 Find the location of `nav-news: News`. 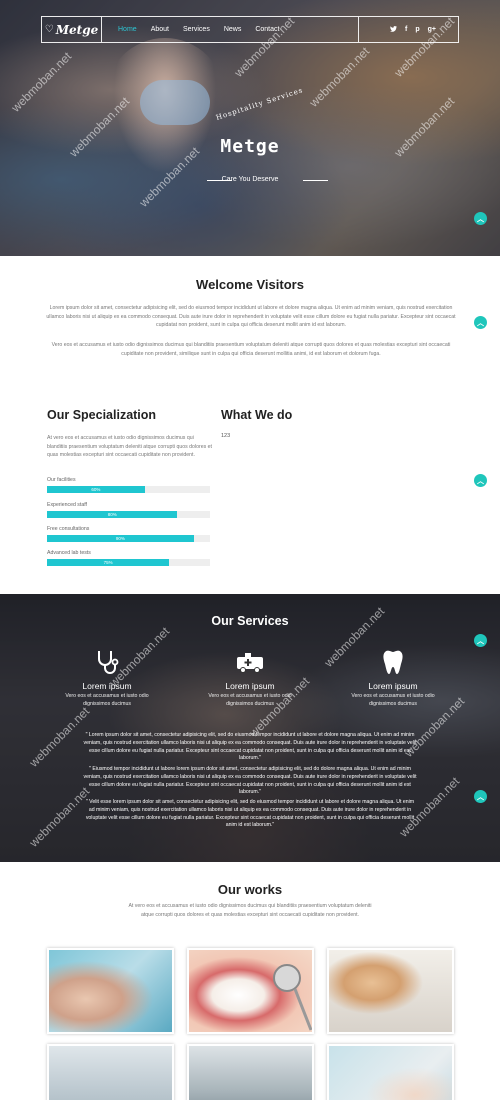

nav-news: News is located at coordinates (233, 29).